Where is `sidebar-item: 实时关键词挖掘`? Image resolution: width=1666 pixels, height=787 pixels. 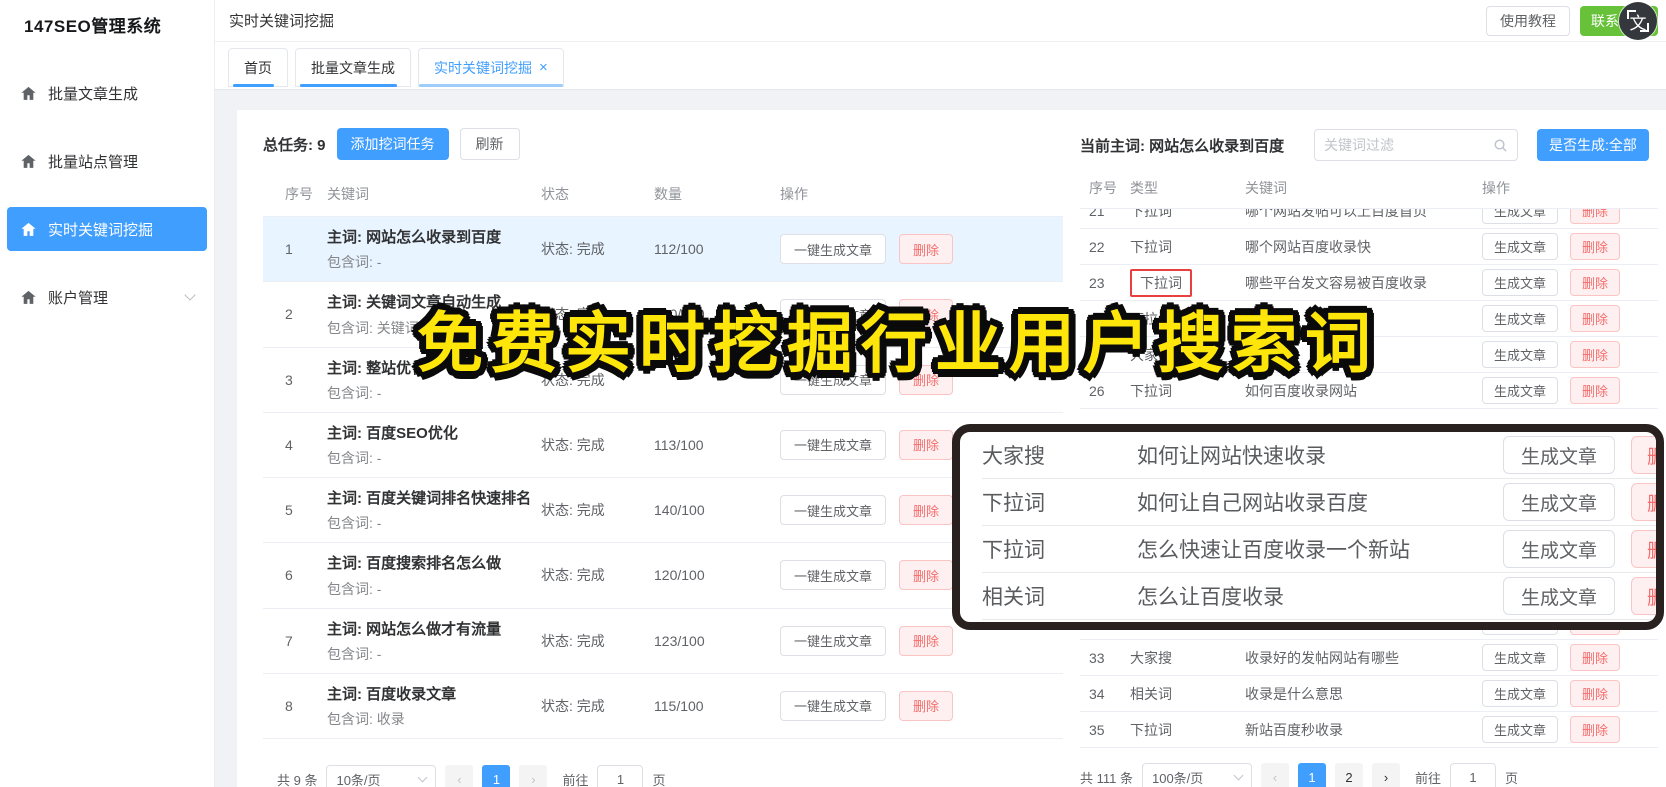 sidebar-item: 实时关键词挖掘 is located at coordinates (107, 229).